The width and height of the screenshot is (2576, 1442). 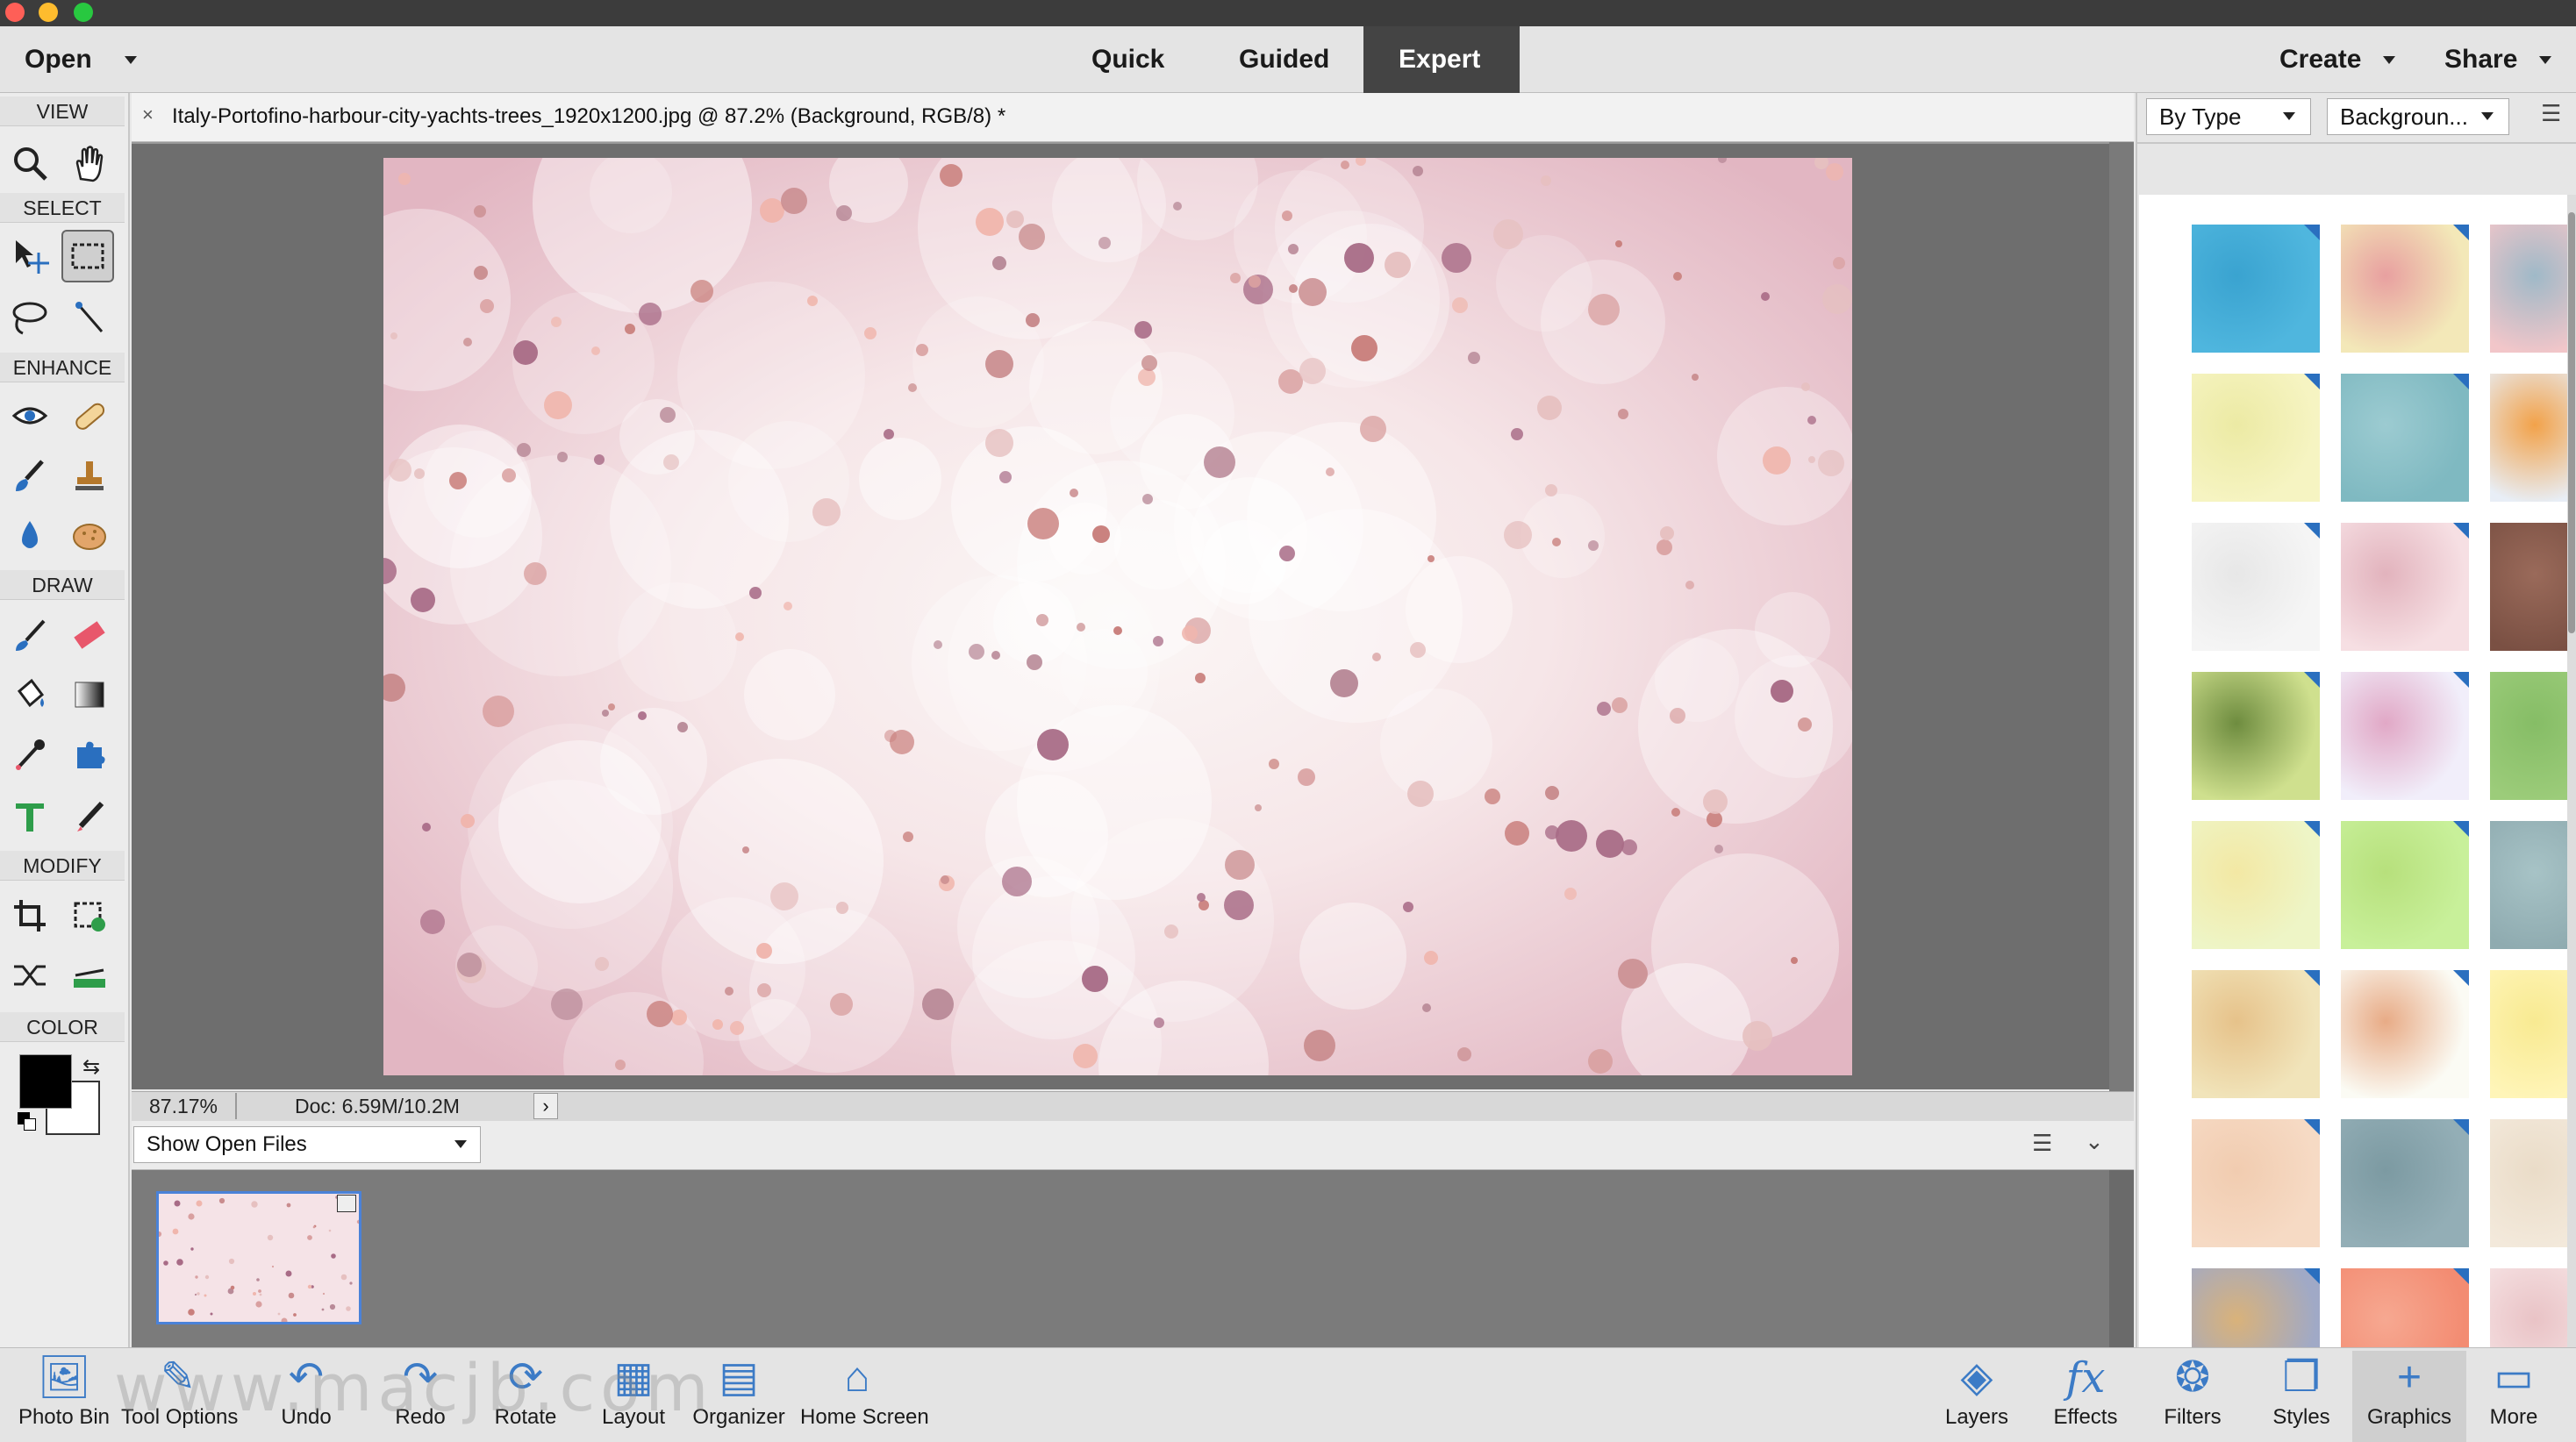 I want to click on status-menu-arrow-icon: ›, so click(x=545, y=1106).